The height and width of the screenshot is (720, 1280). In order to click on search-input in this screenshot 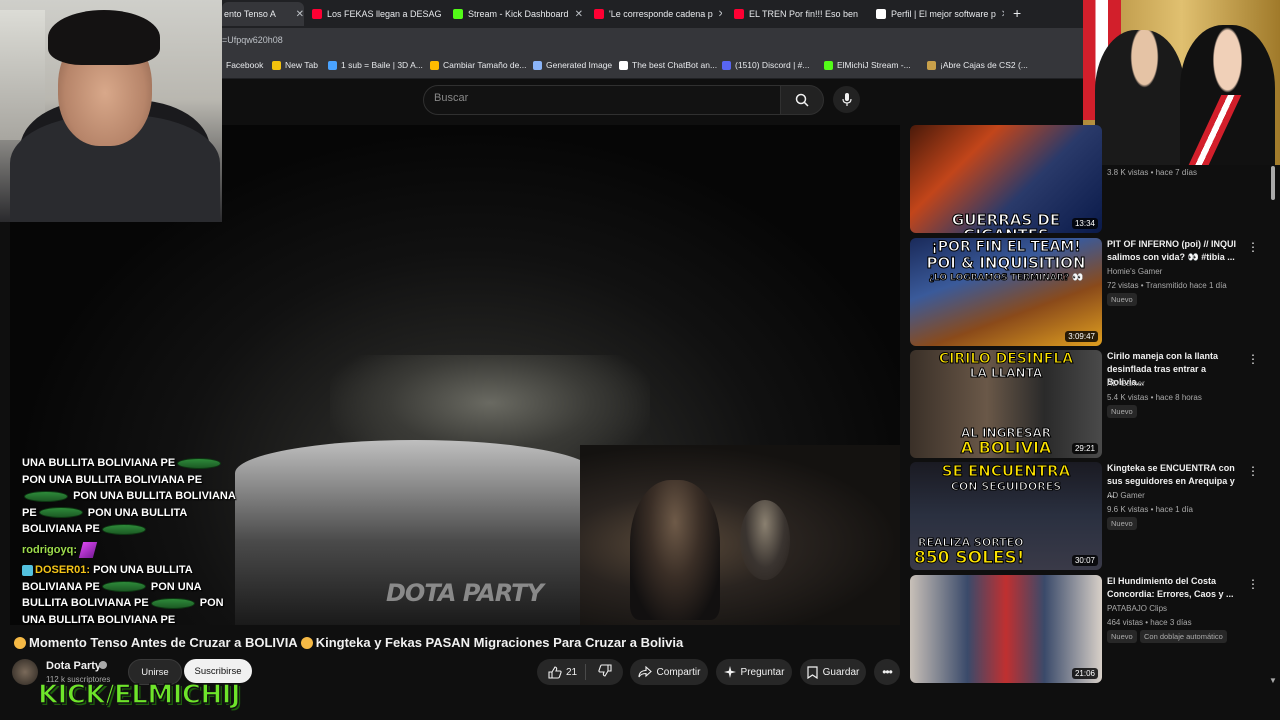, I will do `click(602, 100)`.